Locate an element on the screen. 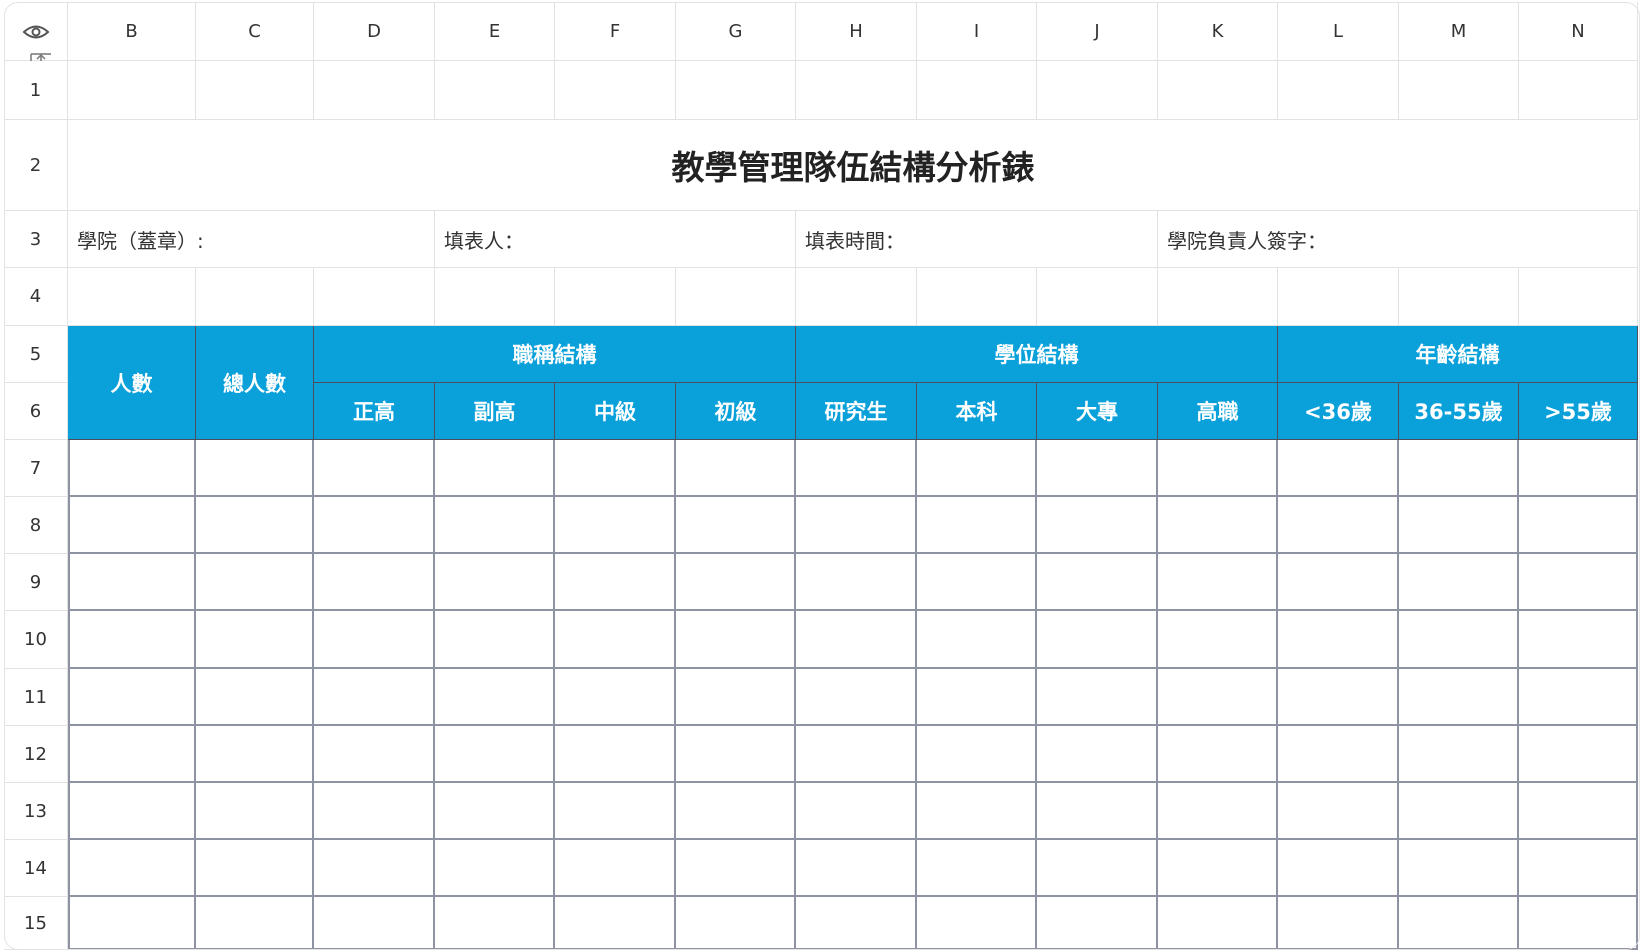 This screenshot has width=1640, height=952. subheader-8: <36歲 is located at coordinates (1338, 411).